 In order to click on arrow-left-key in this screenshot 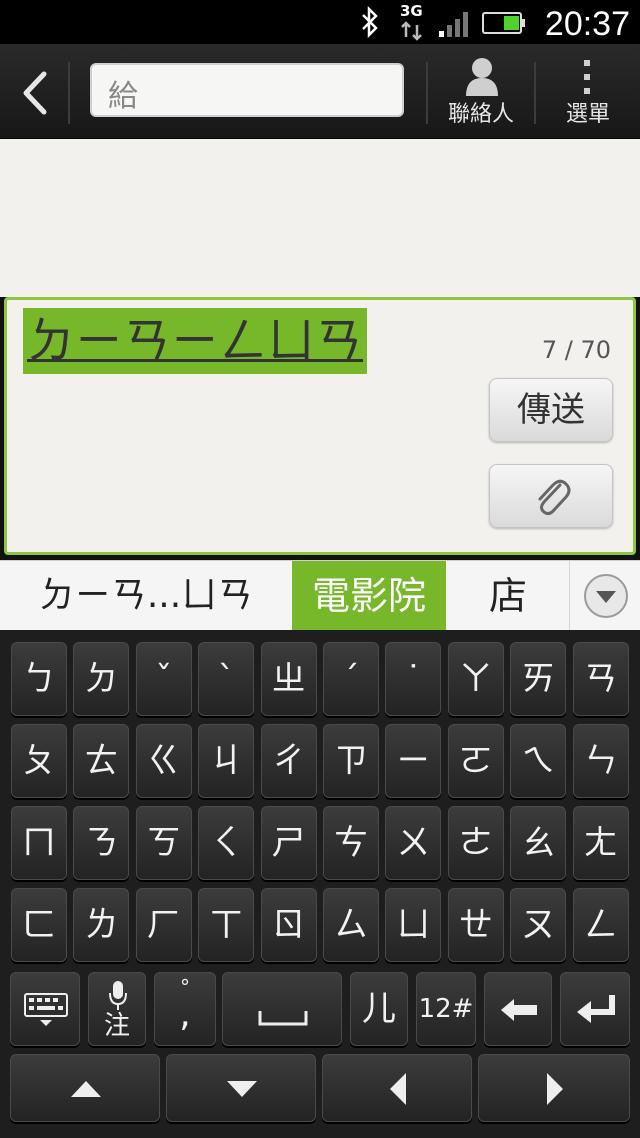, I will do `click(397, 1088)`.